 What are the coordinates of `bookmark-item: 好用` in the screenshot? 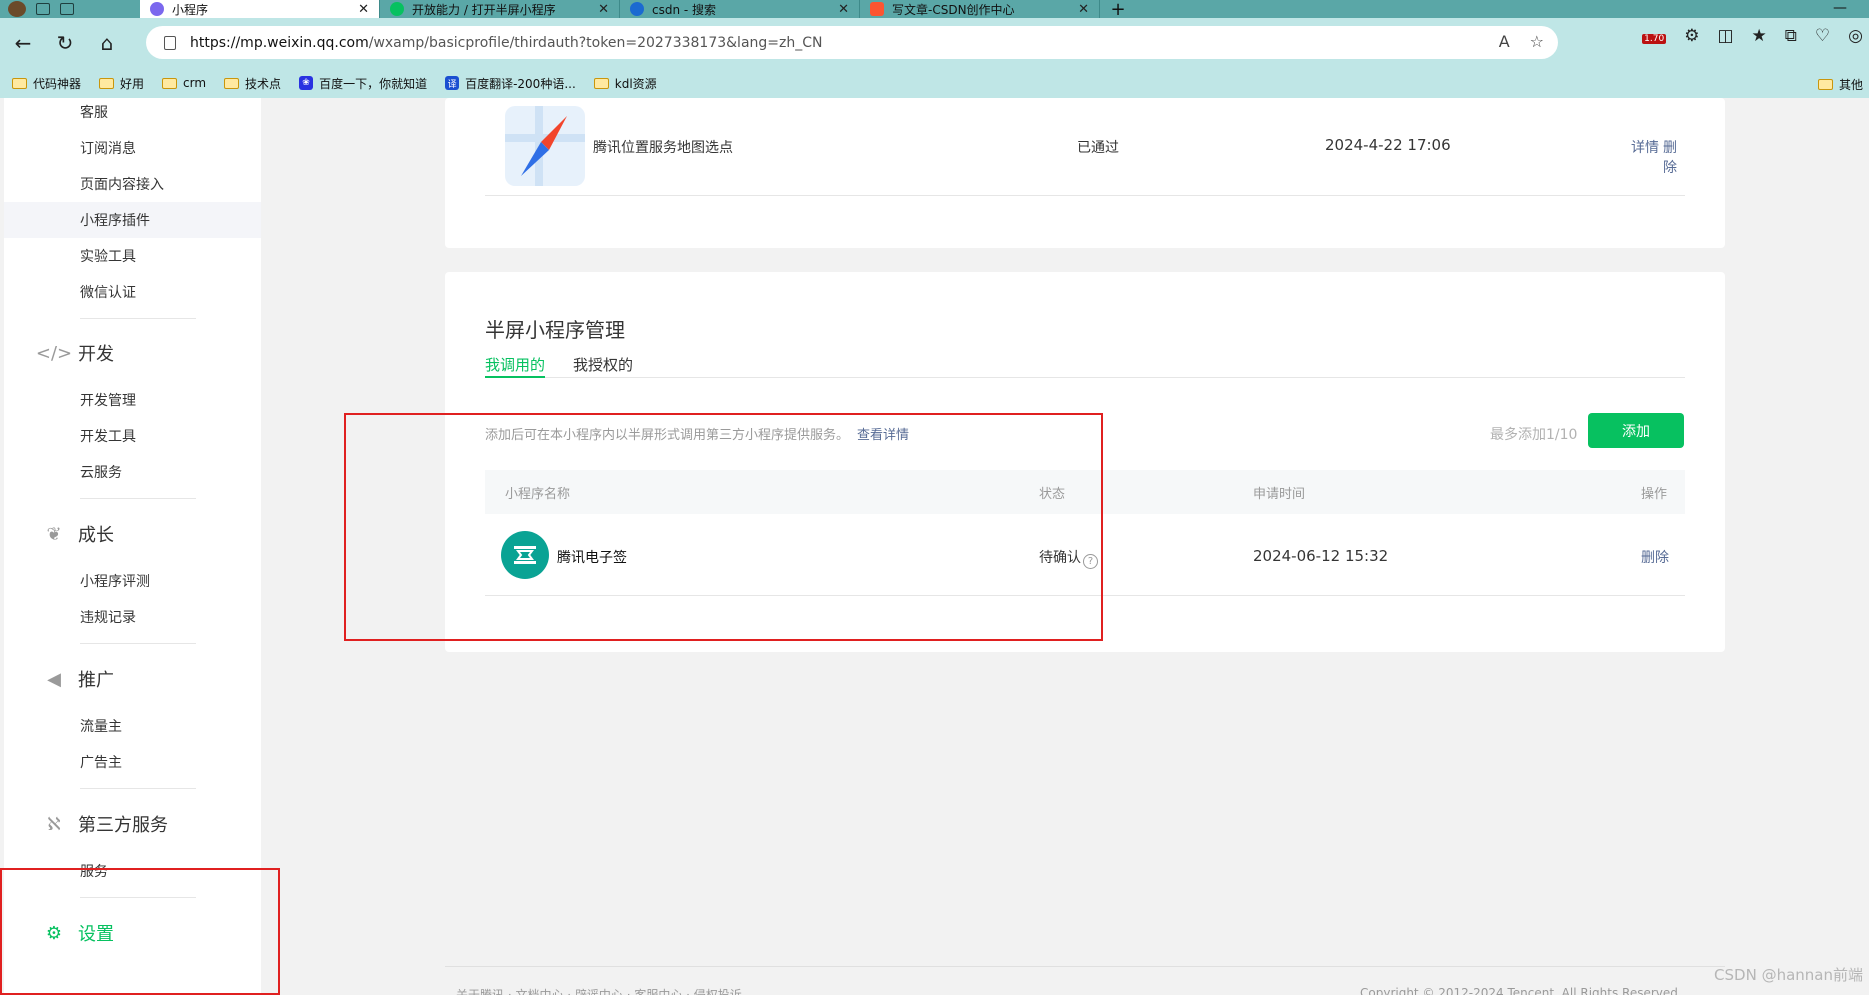 It's located at (121, 83).